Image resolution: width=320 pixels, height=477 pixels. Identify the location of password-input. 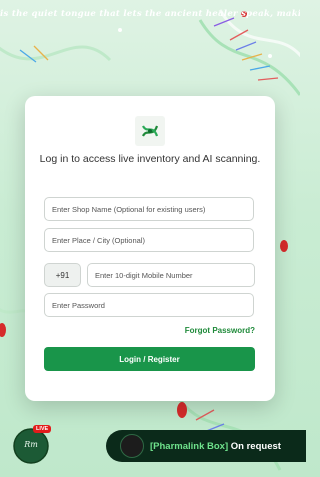
(149, 305).